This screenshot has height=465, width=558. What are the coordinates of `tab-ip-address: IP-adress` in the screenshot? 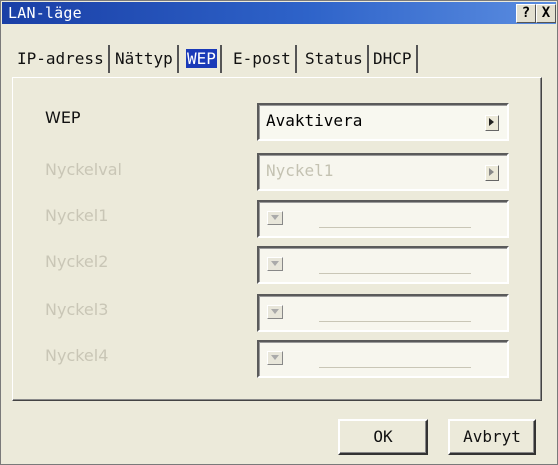 It's located at (61, 59).